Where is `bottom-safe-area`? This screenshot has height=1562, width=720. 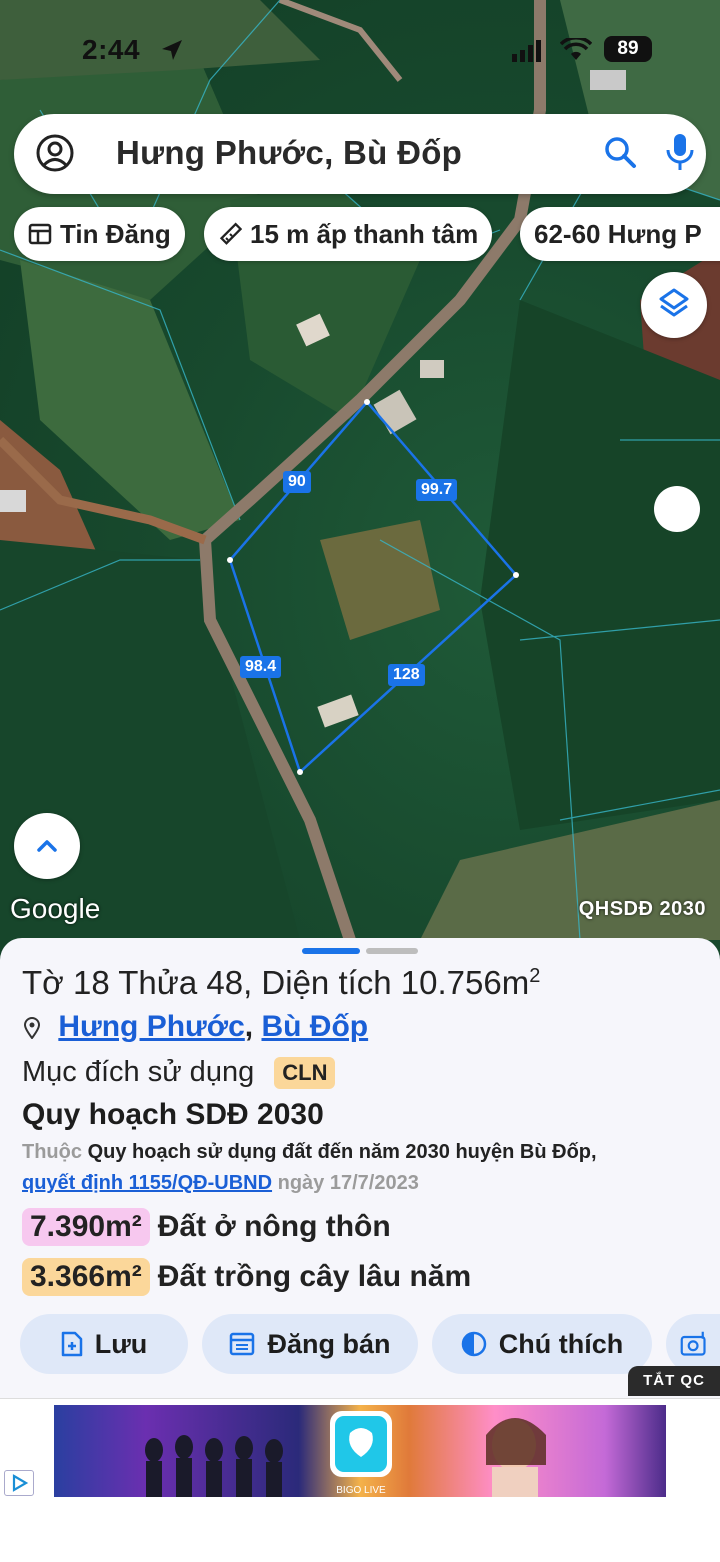
bottom-safe-area is located at coordinates (360, 1531).